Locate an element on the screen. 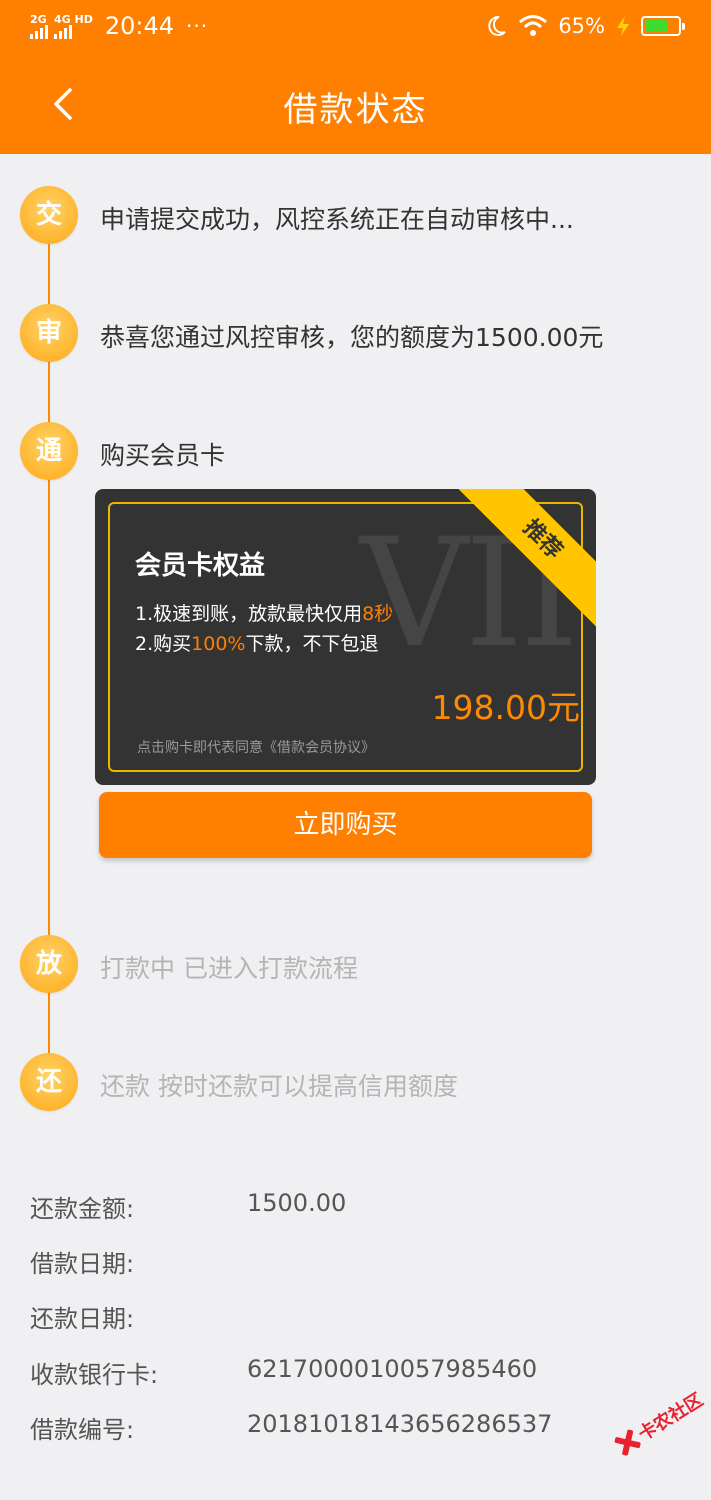 This screenshot has width=711, height=1500. sim1-label: 2G is located at coordinates (38, 19).